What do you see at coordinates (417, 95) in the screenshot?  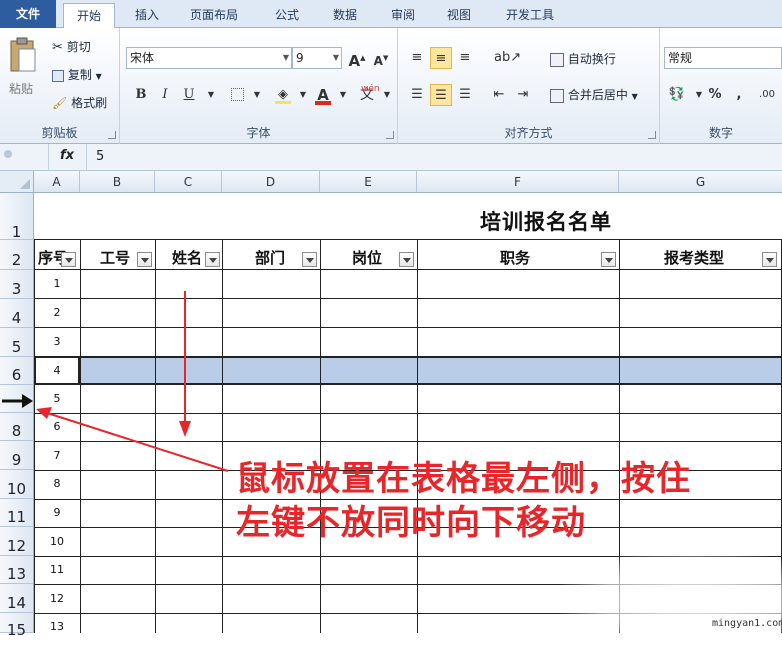 I see `align-left-icon: ☰` at bounding box center [417, 95].